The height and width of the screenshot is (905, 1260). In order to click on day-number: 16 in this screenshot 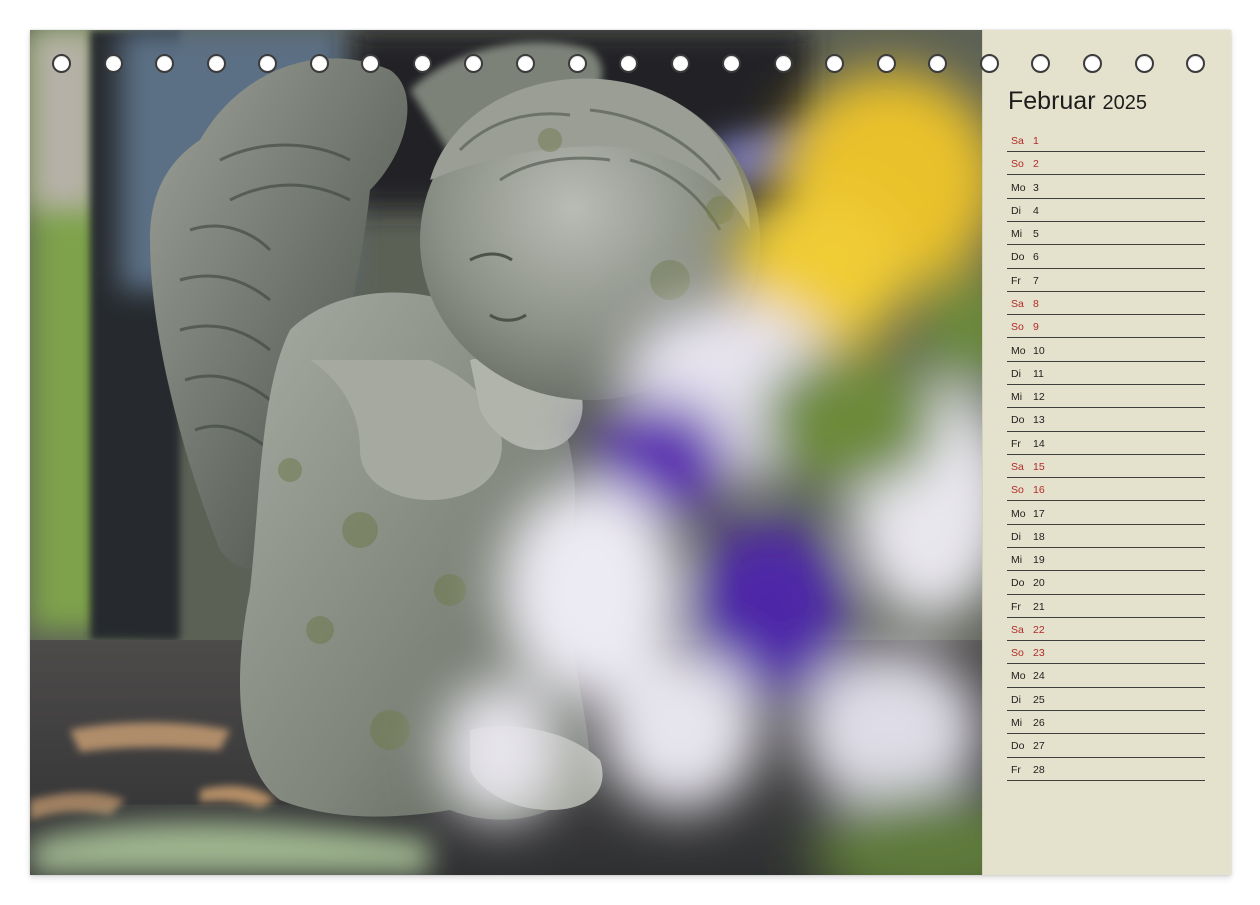, I will do `click(1039, 490)`.